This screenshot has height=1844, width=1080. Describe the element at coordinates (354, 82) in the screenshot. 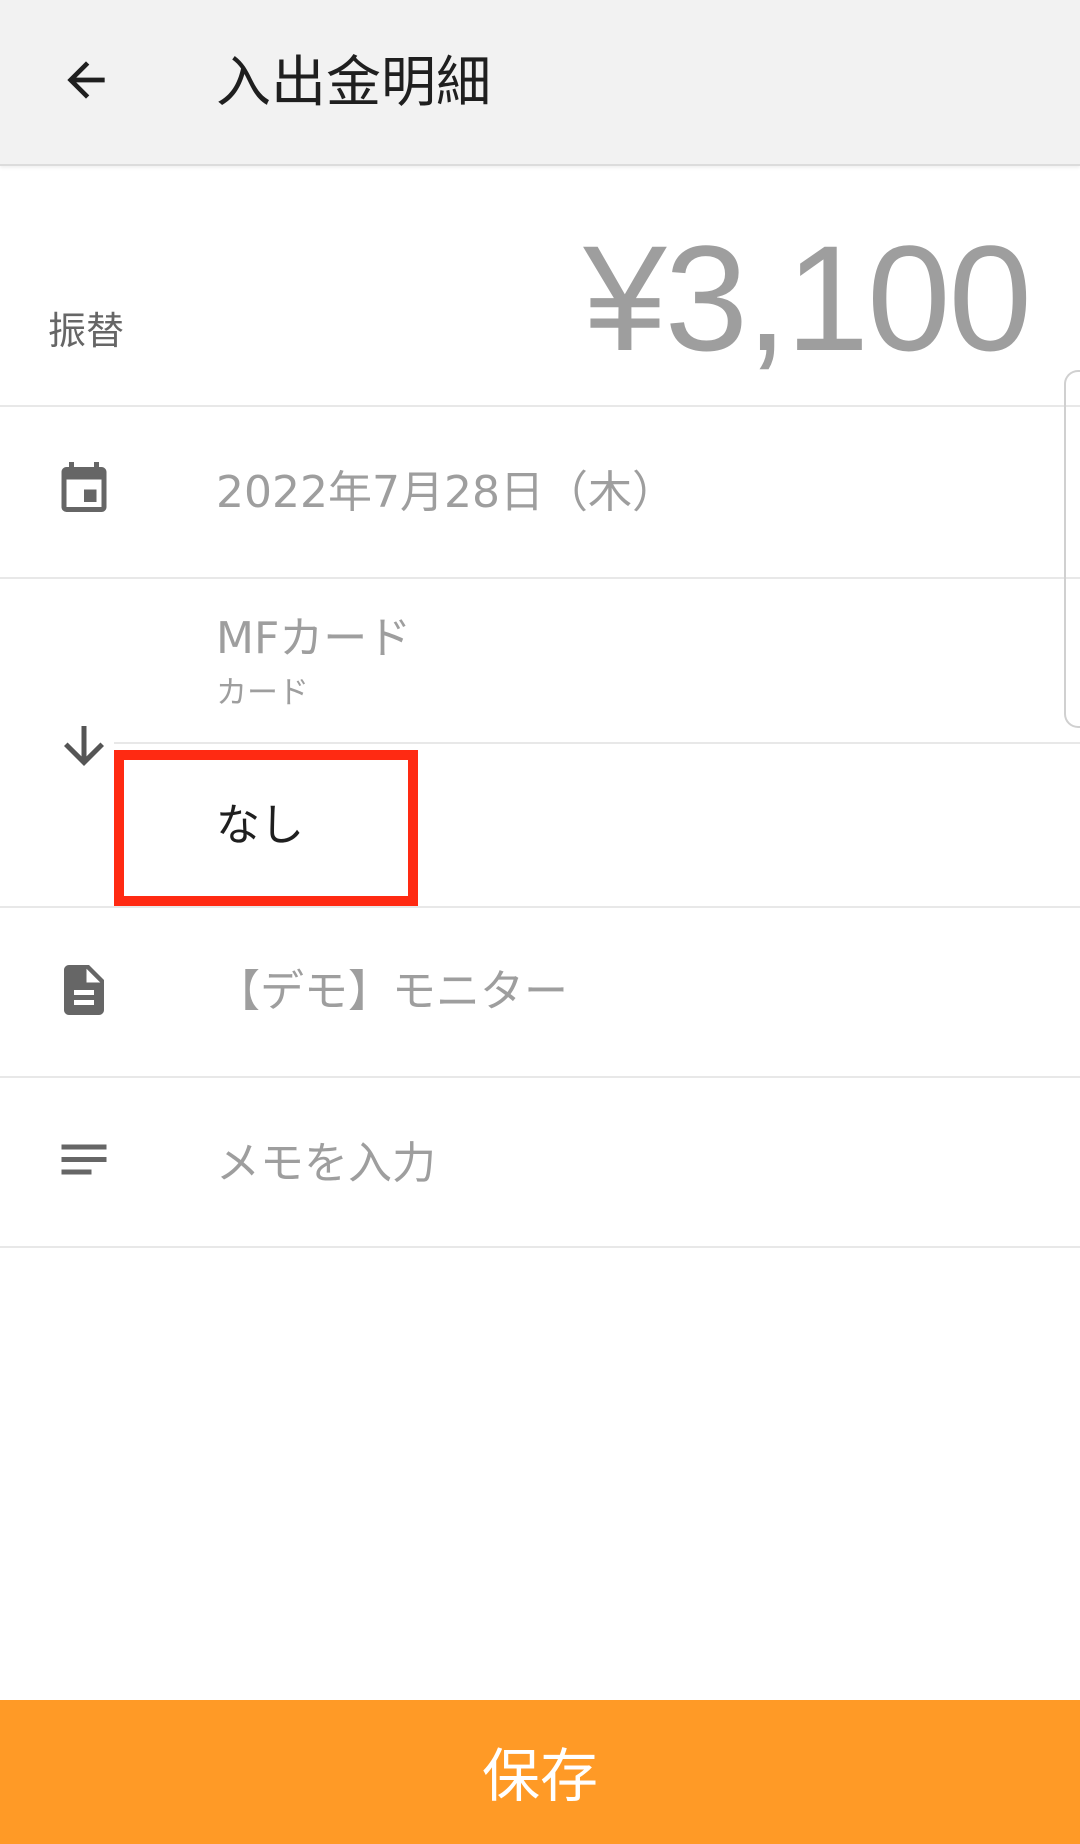

I see `page-title: 入出金明細` at that location.